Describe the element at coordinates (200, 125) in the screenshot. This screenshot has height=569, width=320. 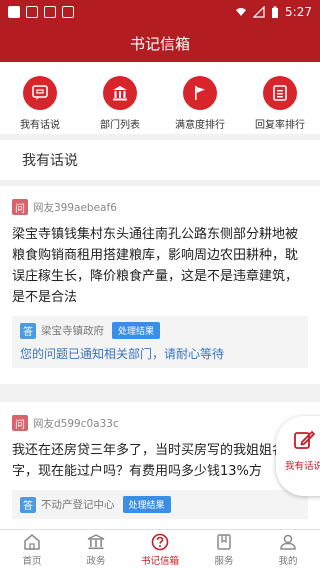
I see `quick-nav-label: 满意度排行` at that location.